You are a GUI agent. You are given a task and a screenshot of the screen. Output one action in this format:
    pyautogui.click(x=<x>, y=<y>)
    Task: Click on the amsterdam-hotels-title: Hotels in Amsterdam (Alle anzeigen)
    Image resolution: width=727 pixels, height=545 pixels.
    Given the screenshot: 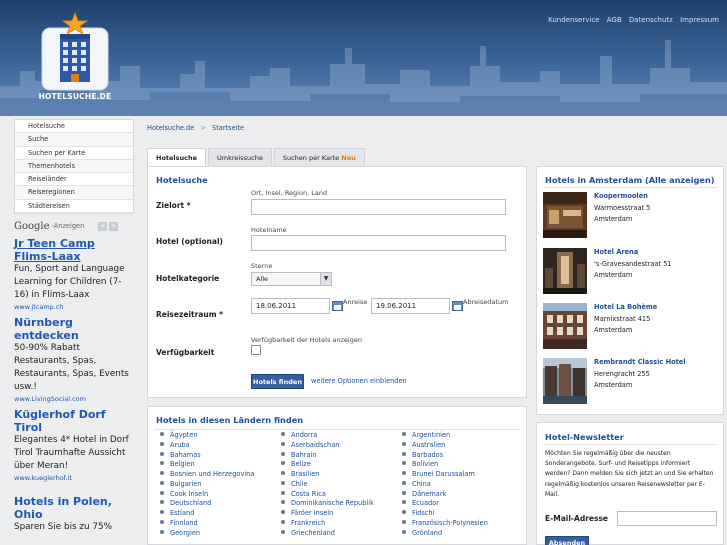 What is the action you would take?
    pyautogui.click(x=630, y=180)
    